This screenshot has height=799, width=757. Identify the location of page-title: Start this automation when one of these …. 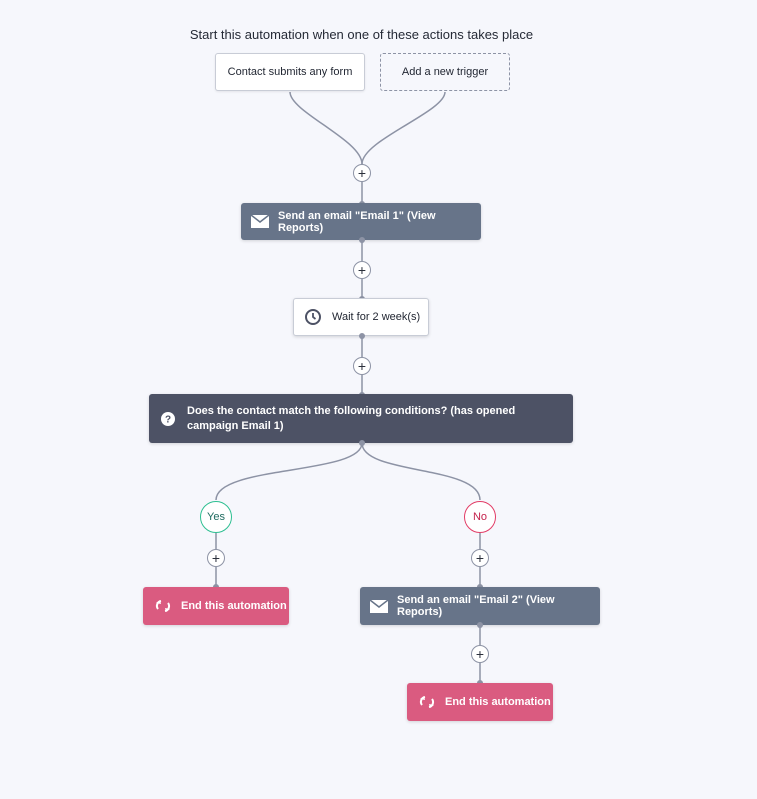
(361, 34).